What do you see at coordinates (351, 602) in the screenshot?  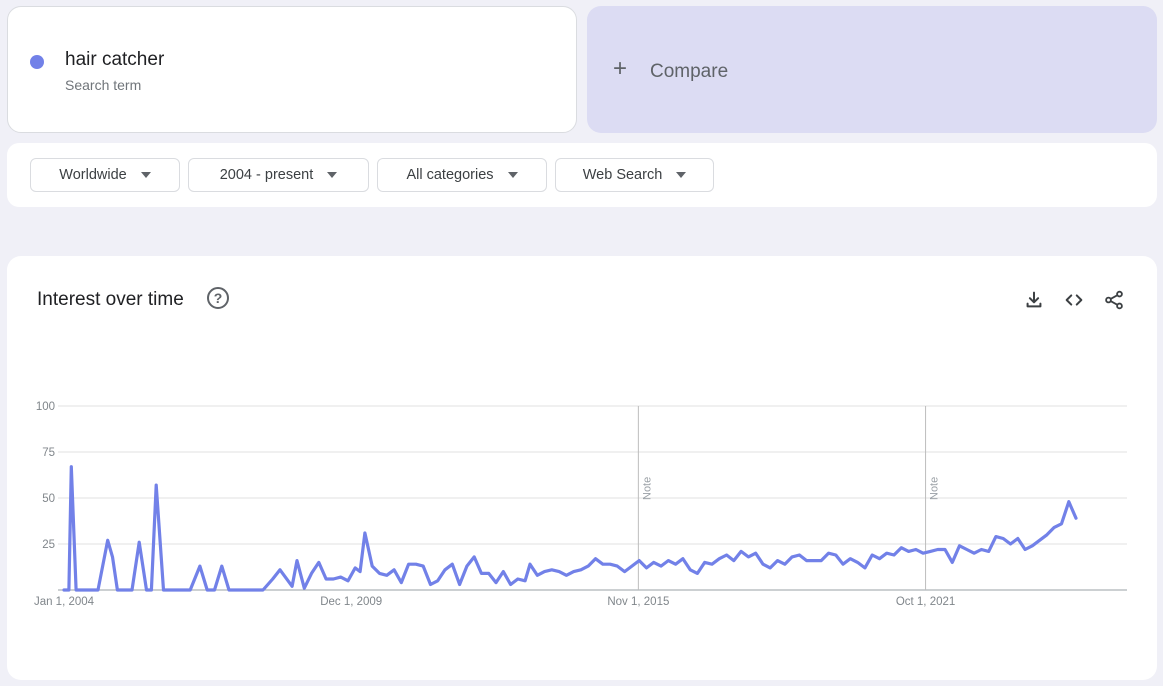 I see `x-tick-label: Dec 1, 2009` at bounding box center [351, 602].